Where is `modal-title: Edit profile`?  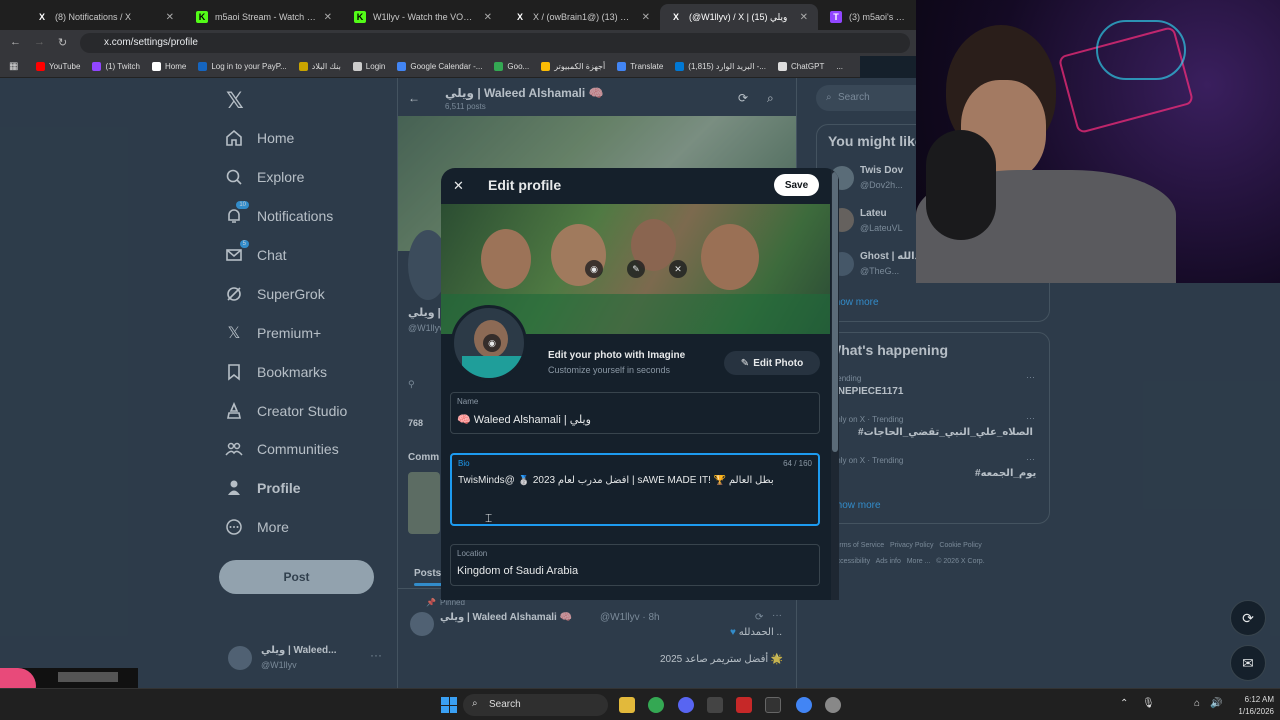 modal-title: Edit profile is located at coordinates (525, 185).